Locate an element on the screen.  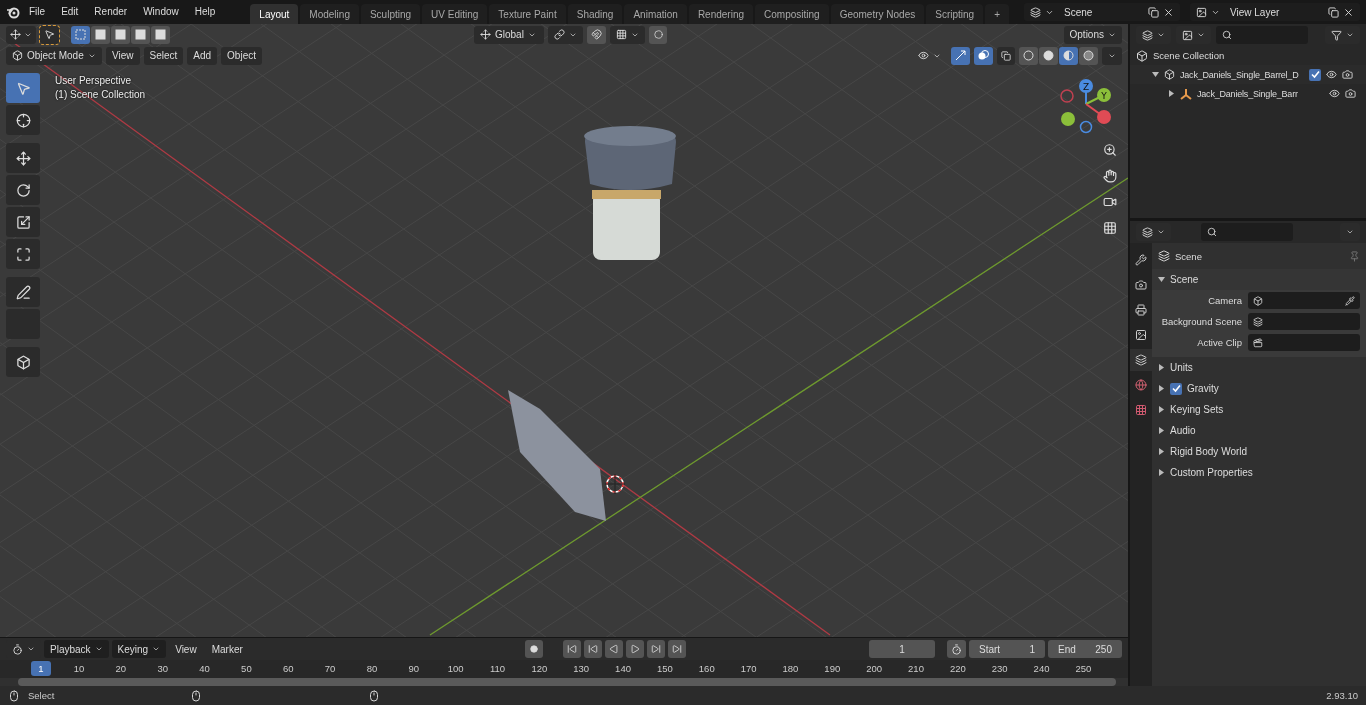
panel-header: Scene is located at coordinates (1259, 279).